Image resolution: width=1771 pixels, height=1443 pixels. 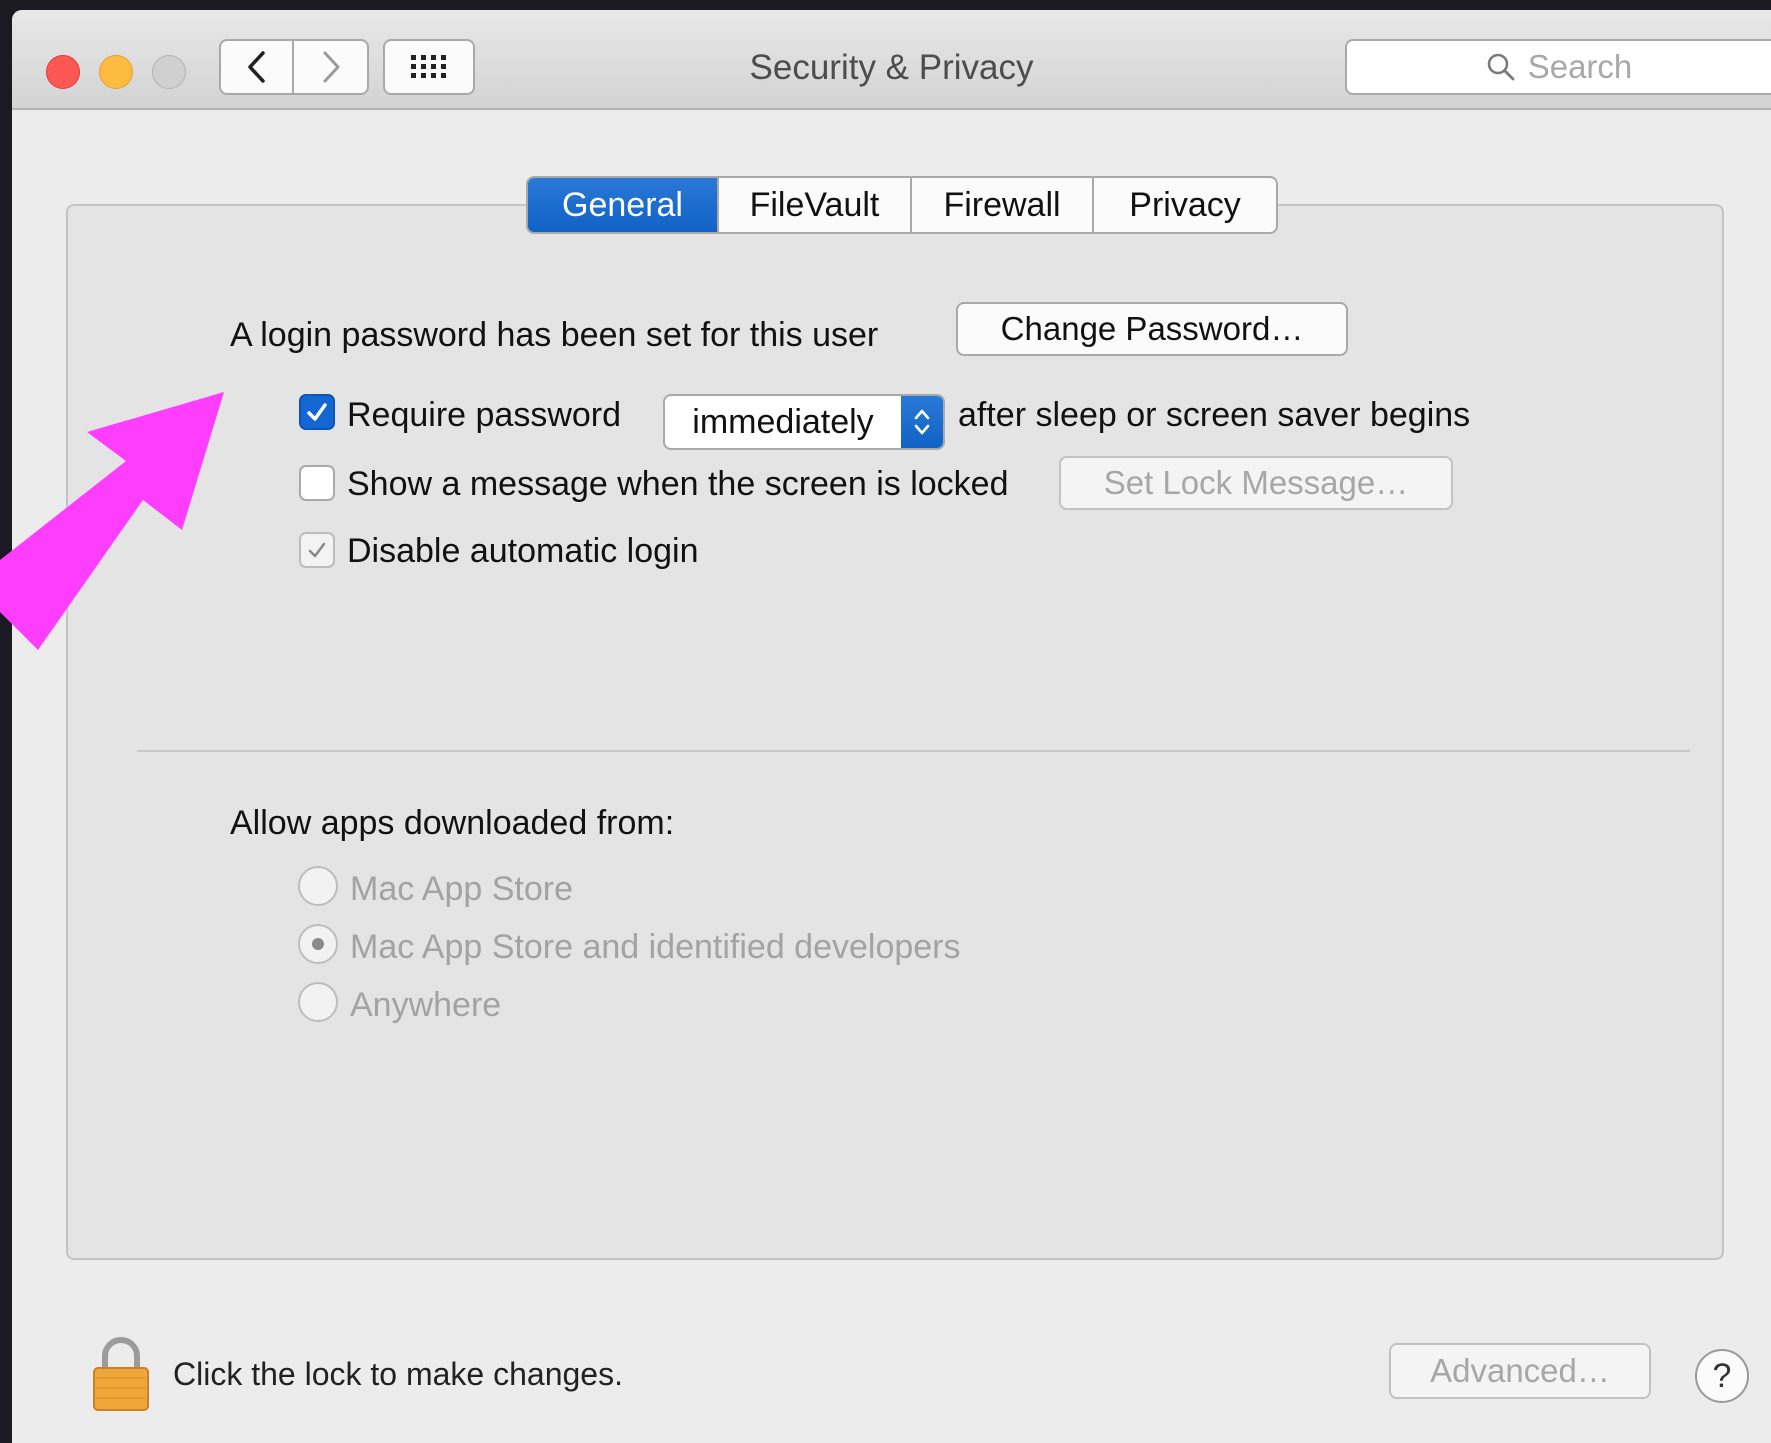 I want to click on require-password-delay-value: immediately, so click(x=783, y=421).